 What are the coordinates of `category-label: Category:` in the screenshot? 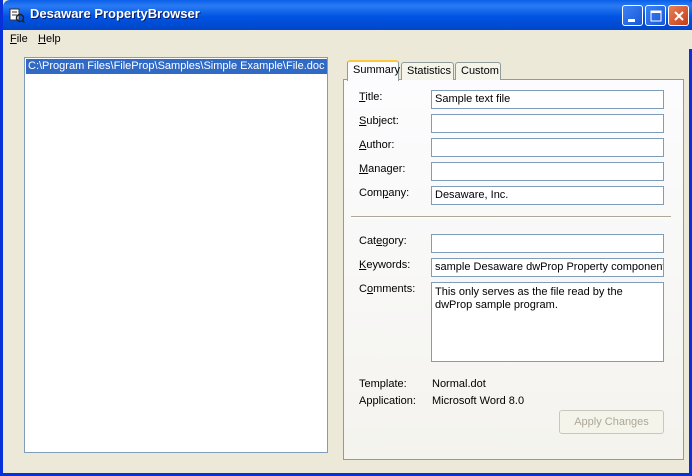 It's located at (383, 241).